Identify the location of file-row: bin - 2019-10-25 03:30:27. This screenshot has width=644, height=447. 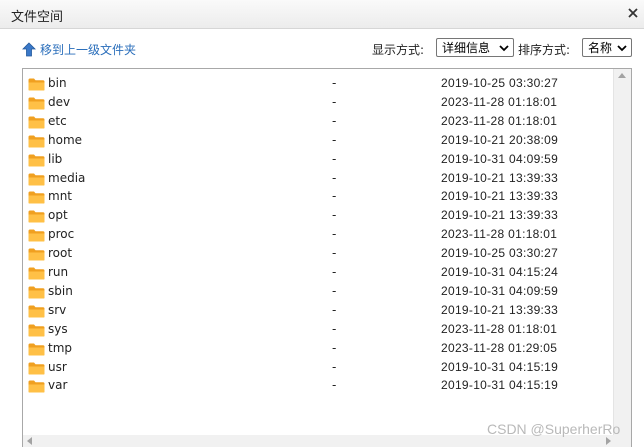
(318, 84).